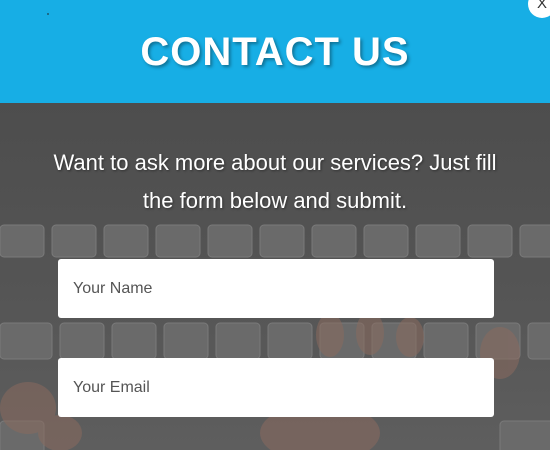  What do you see at coordinates (541, 6) in the screenshot?
I see `close-icon: X` at bounding box center [541, 6].